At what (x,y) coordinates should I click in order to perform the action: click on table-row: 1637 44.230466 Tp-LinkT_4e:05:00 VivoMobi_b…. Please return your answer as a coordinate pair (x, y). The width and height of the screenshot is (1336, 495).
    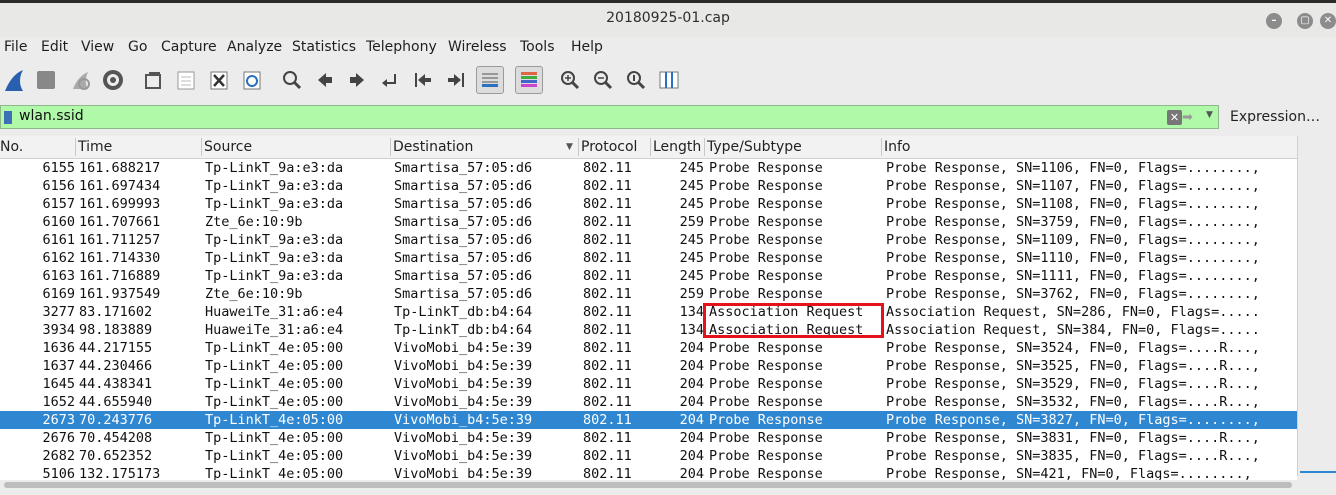
    Looking at the image, I should click on (648, 366).